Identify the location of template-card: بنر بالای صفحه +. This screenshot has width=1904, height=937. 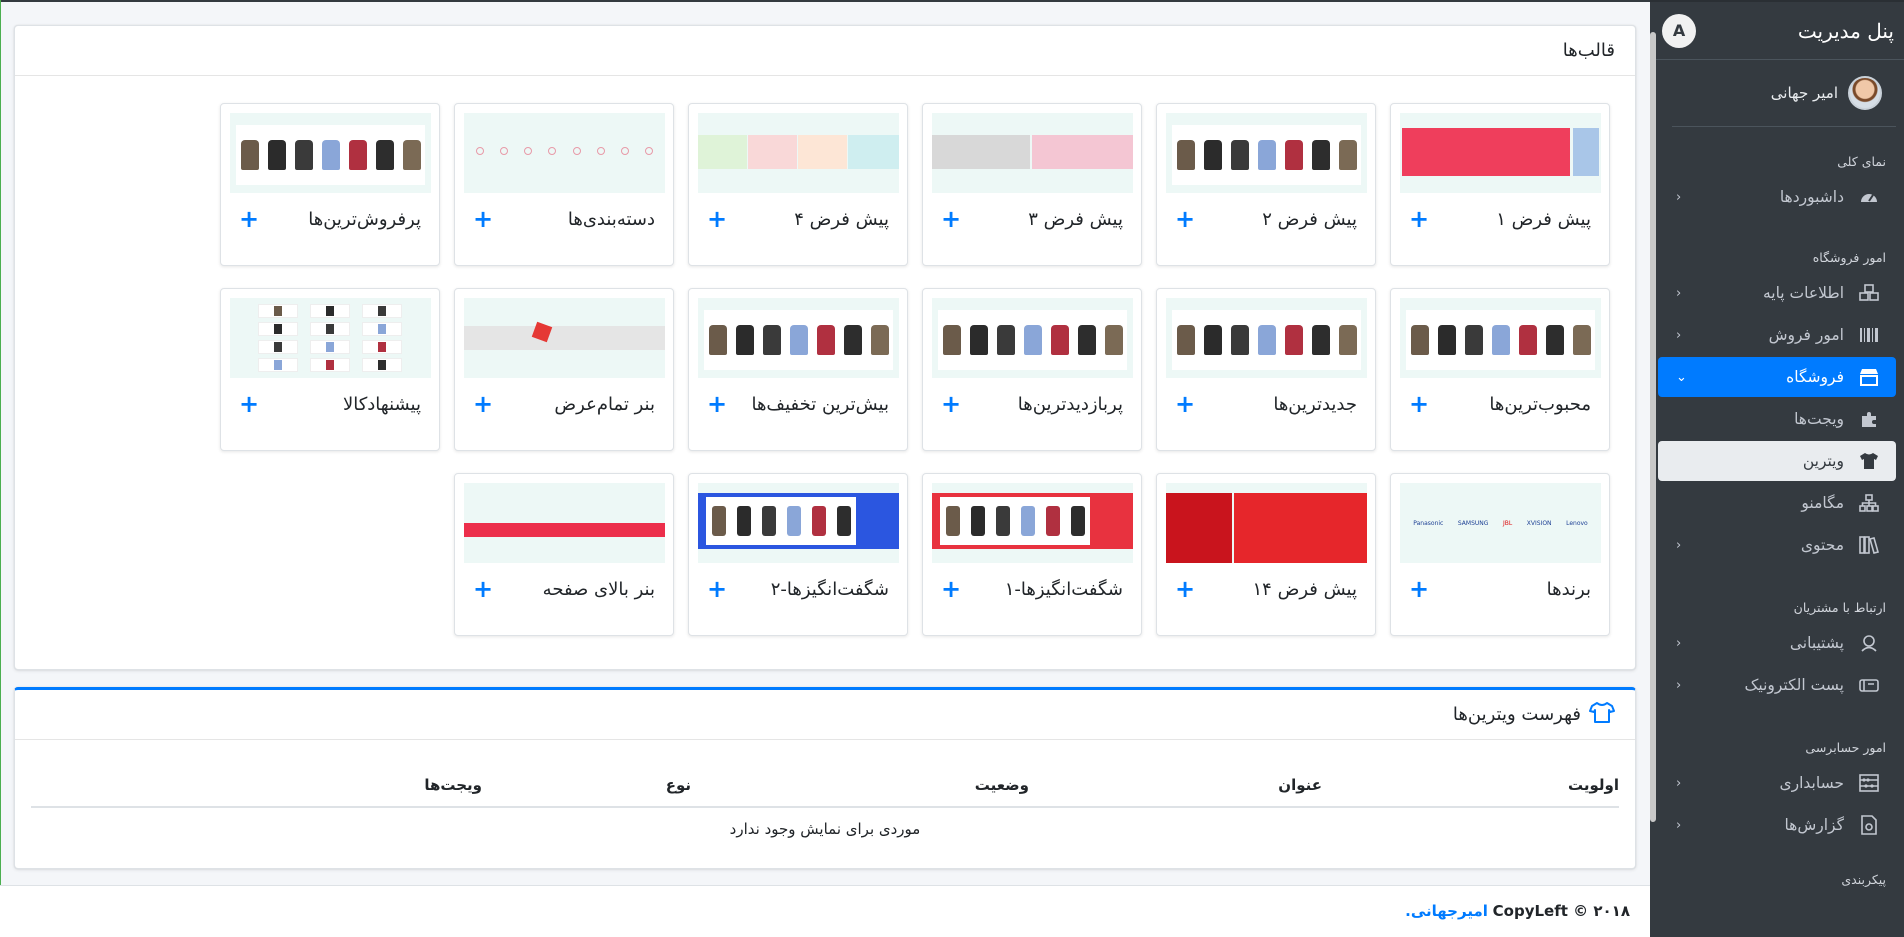
(564, 554).